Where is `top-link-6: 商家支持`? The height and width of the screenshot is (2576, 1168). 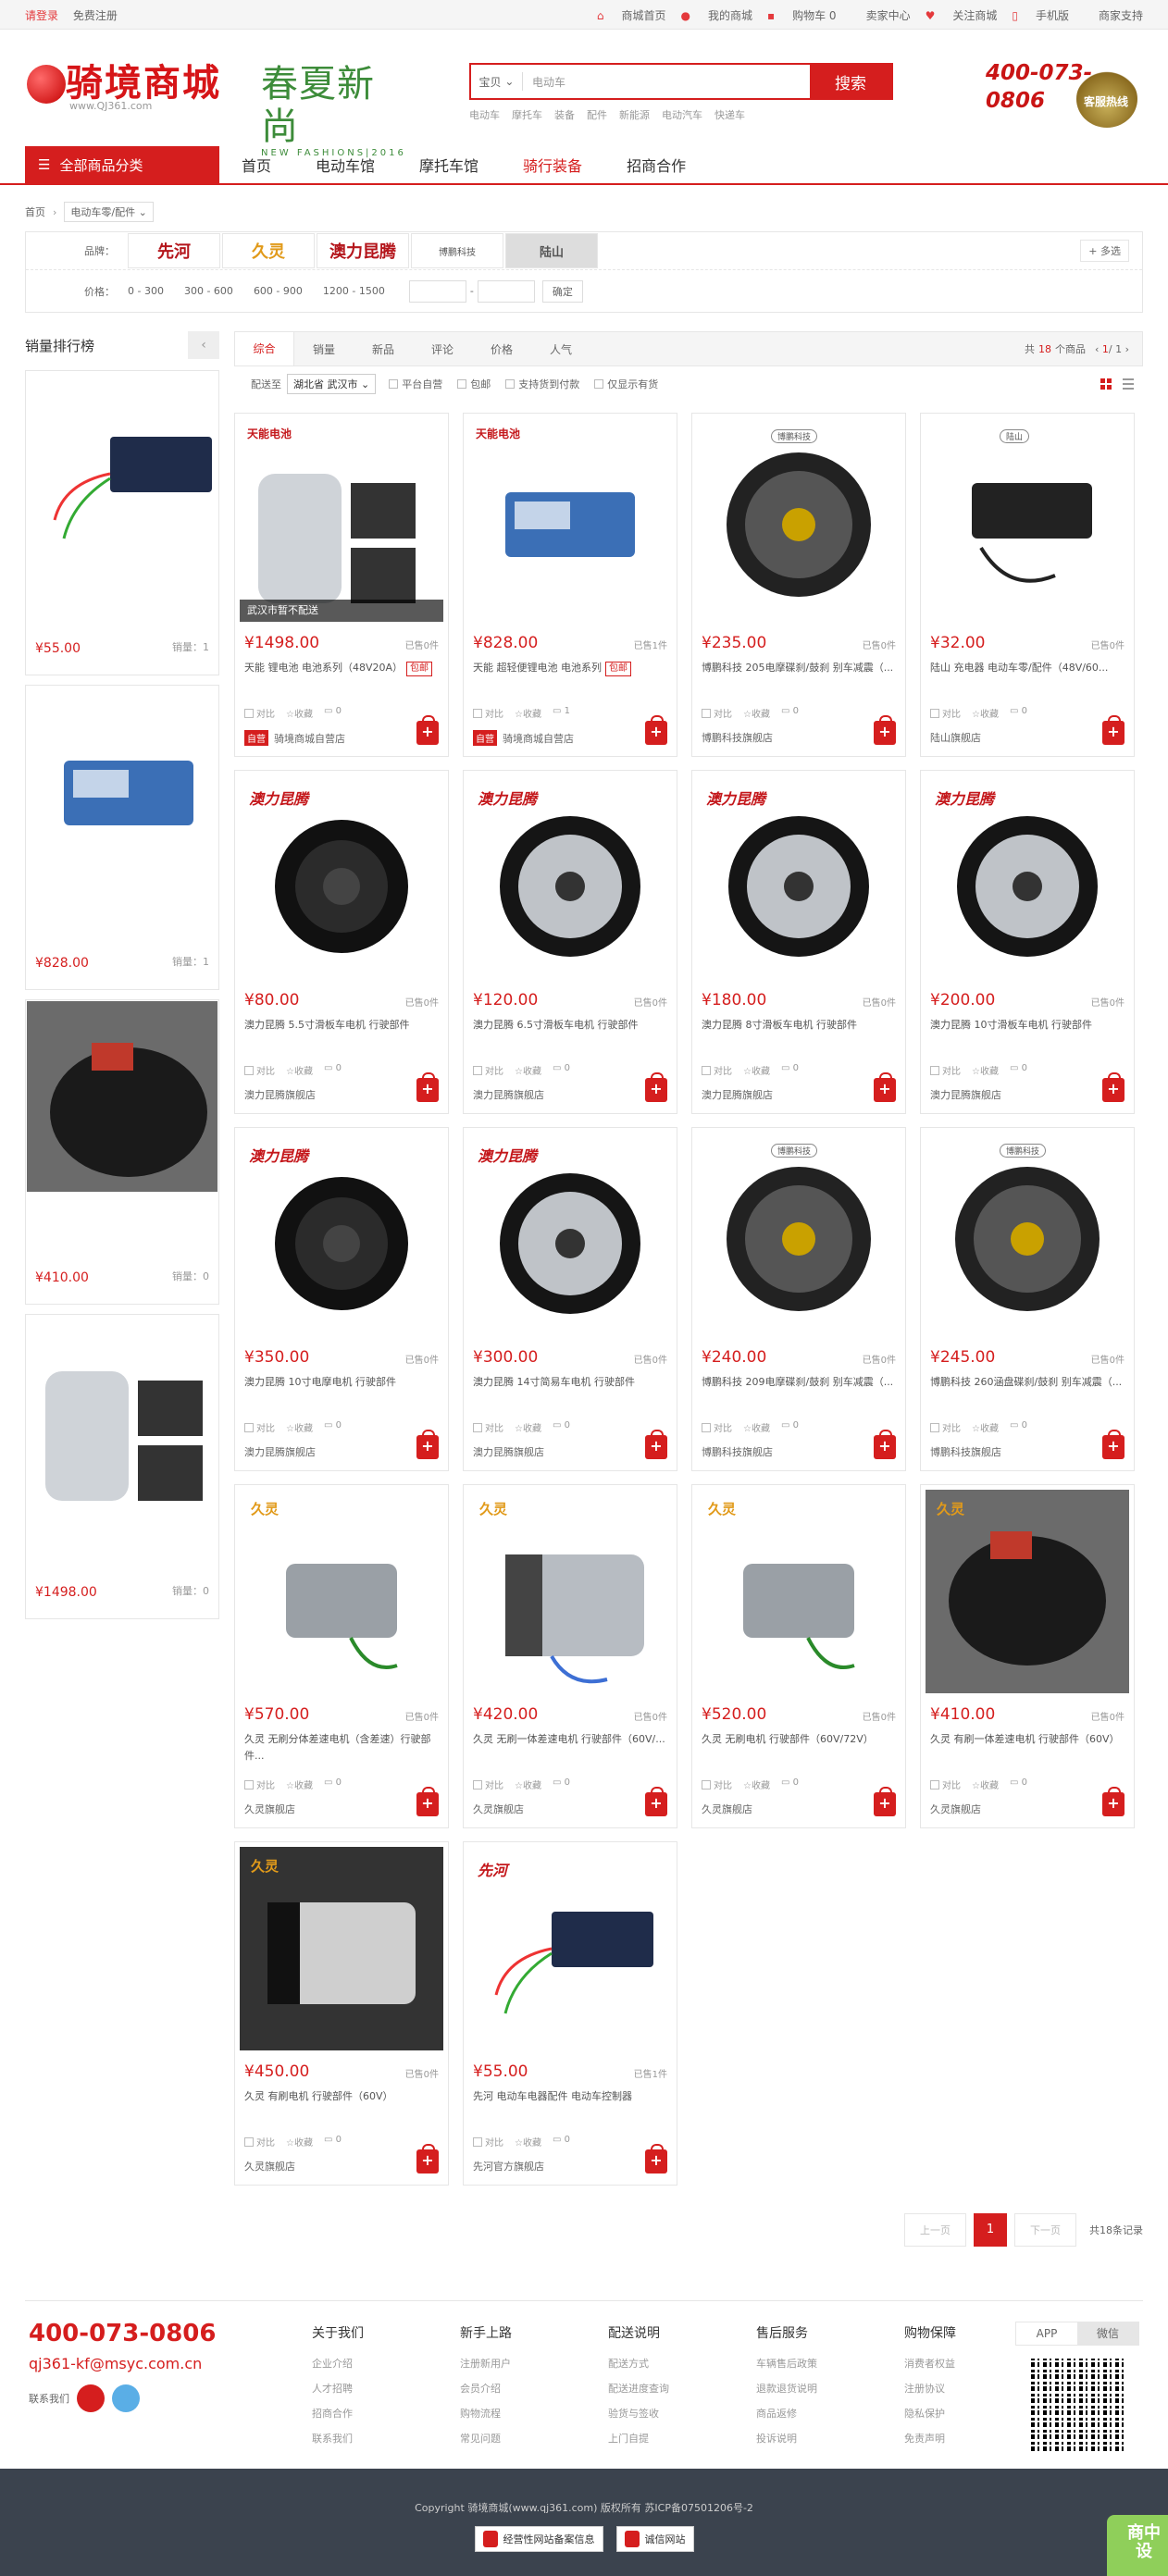 top-link-6: 商家支持 is located at coordinates (1113, 16).